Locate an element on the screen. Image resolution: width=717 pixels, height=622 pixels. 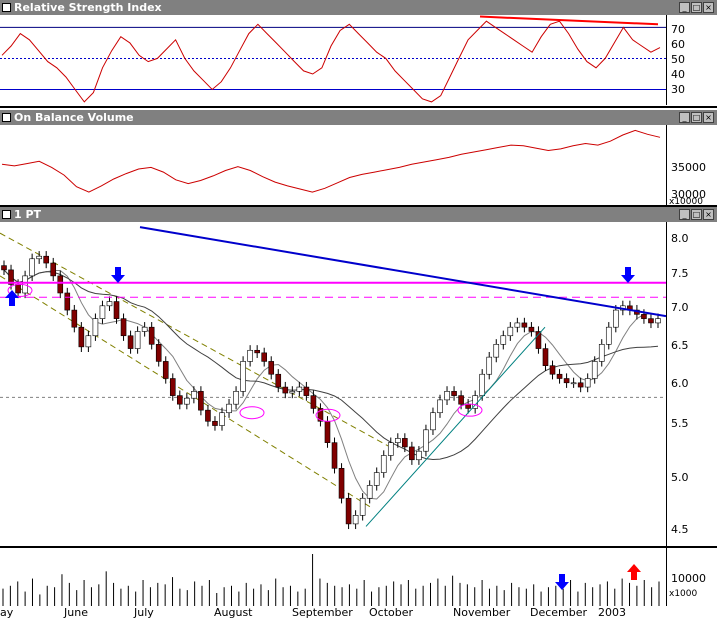
downtrend-line is located at coordinates (402, 272).